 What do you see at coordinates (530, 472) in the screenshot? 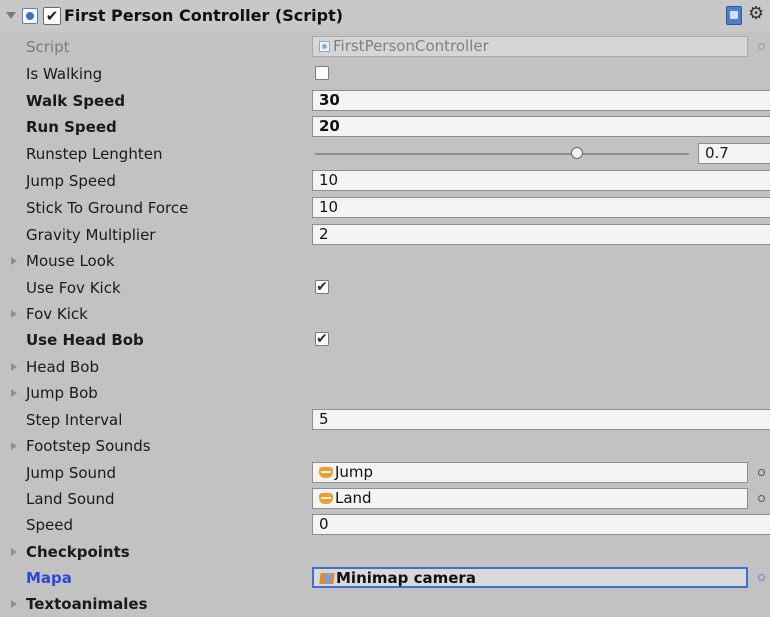
I see `jump-sound-field: Jump` at bounding box center [530, 472].